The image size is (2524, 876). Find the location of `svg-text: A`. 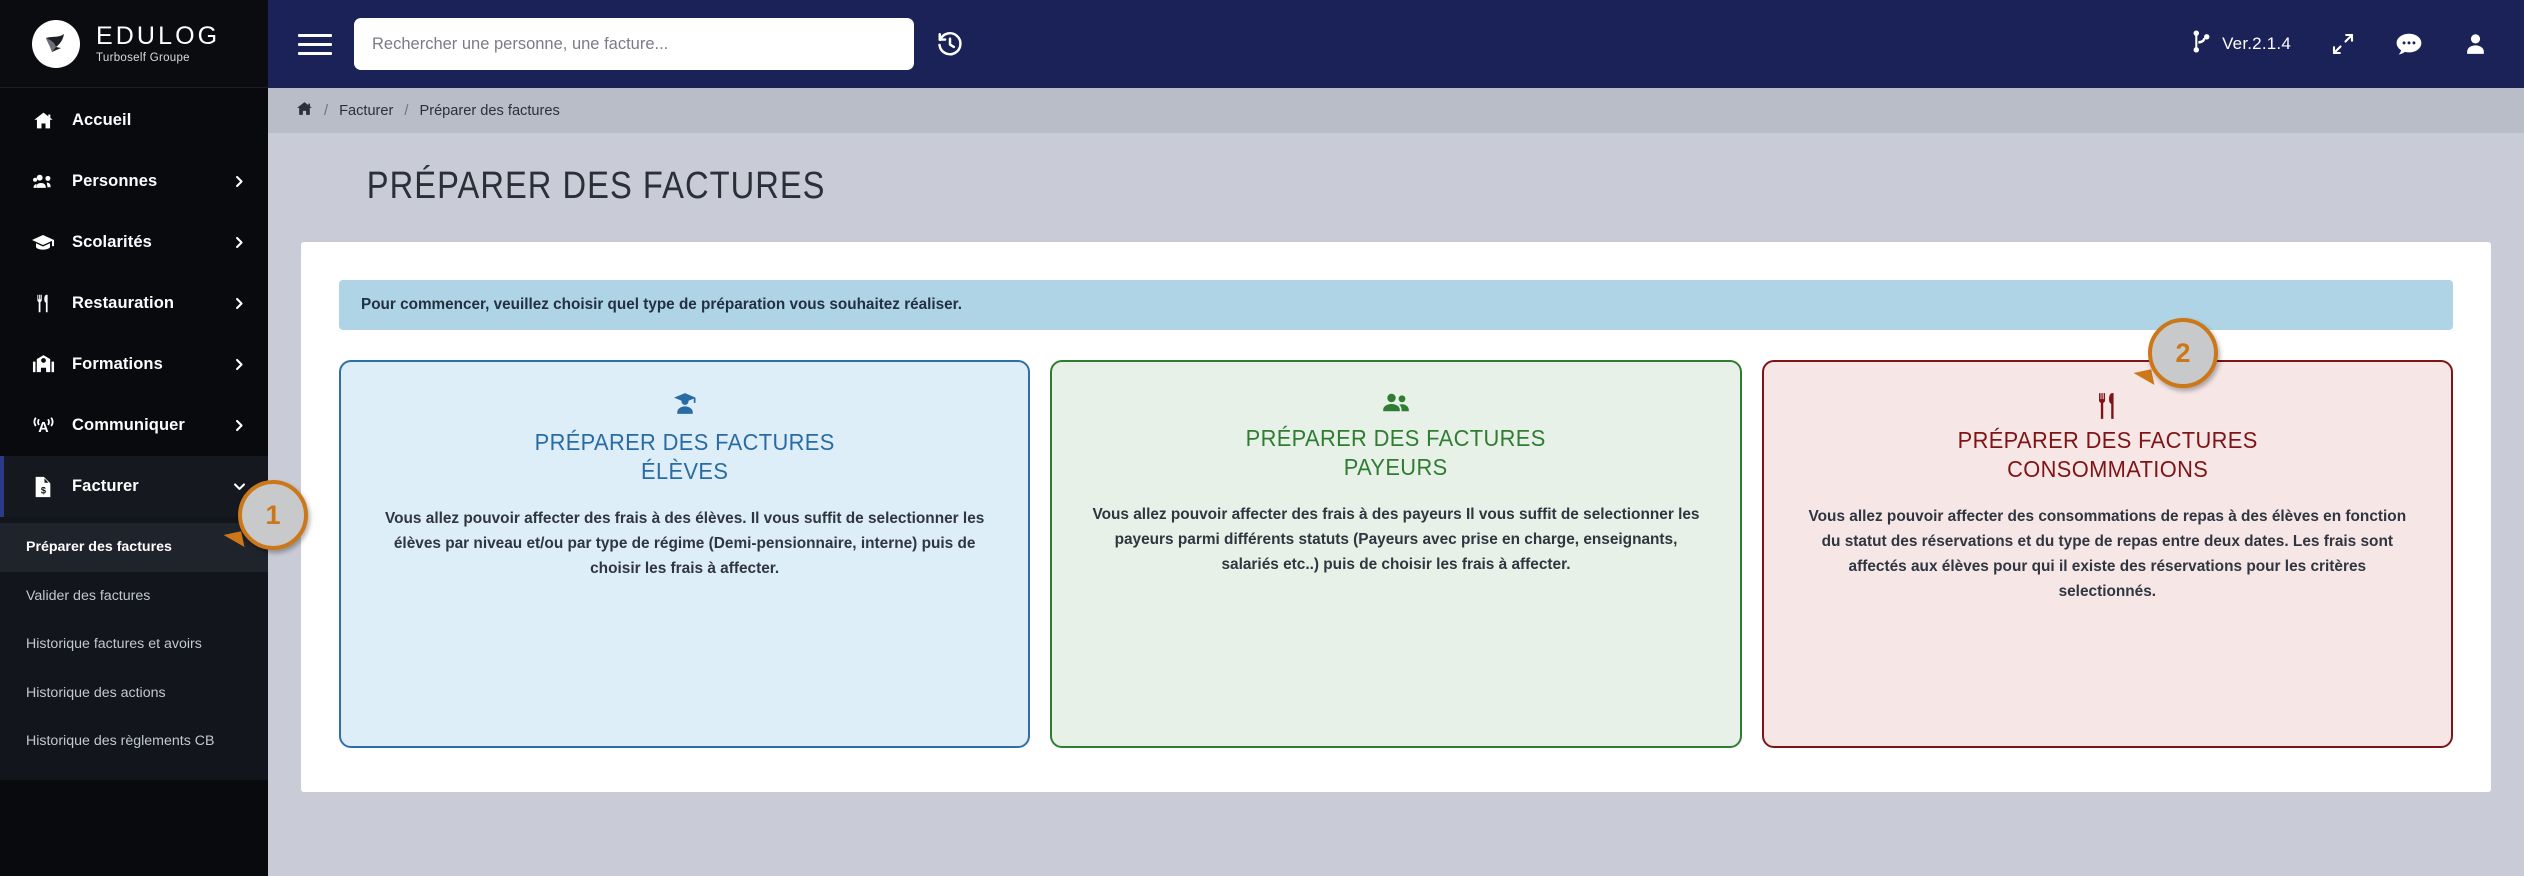

svg-text: A is located at coordinates (43, 428).